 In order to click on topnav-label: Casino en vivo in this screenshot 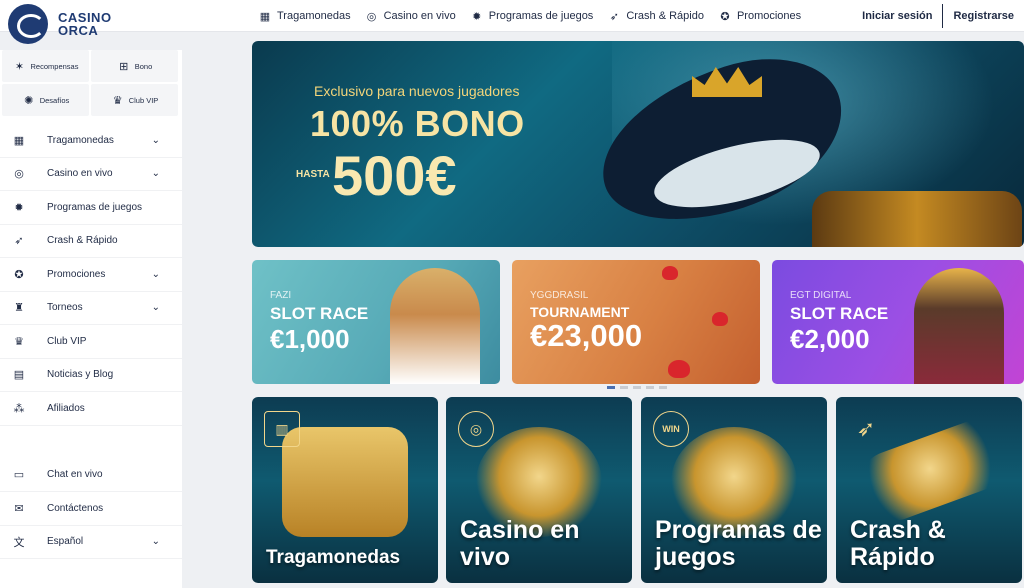, I will do `click(419, 16)`.